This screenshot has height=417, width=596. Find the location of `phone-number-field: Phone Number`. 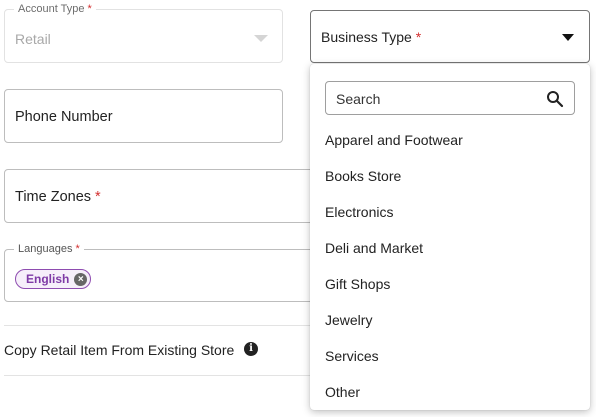

phone-number-field: Phone Number is located at coordinates (143, 116).